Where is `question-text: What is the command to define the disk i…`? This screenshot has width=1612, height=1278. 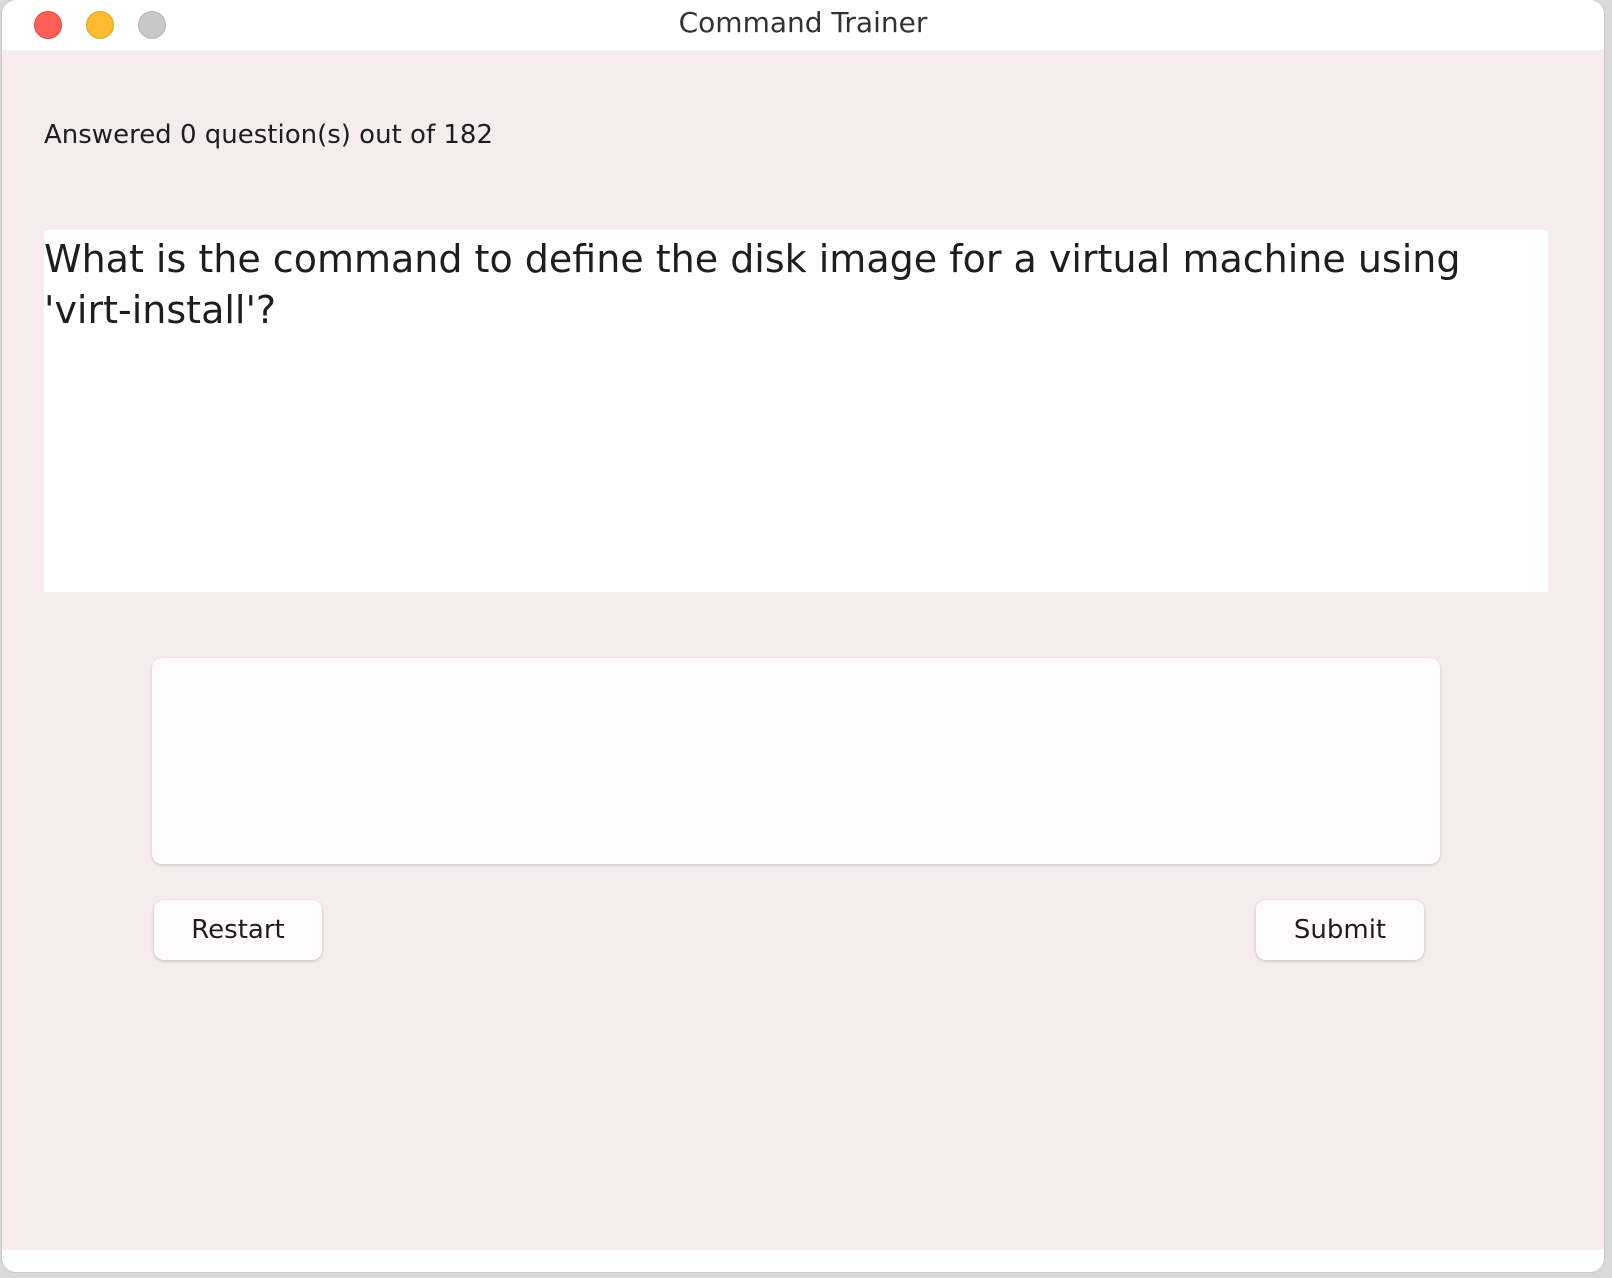 question-text: What is the command to define the disk i… is located at coordinates (752, 284).